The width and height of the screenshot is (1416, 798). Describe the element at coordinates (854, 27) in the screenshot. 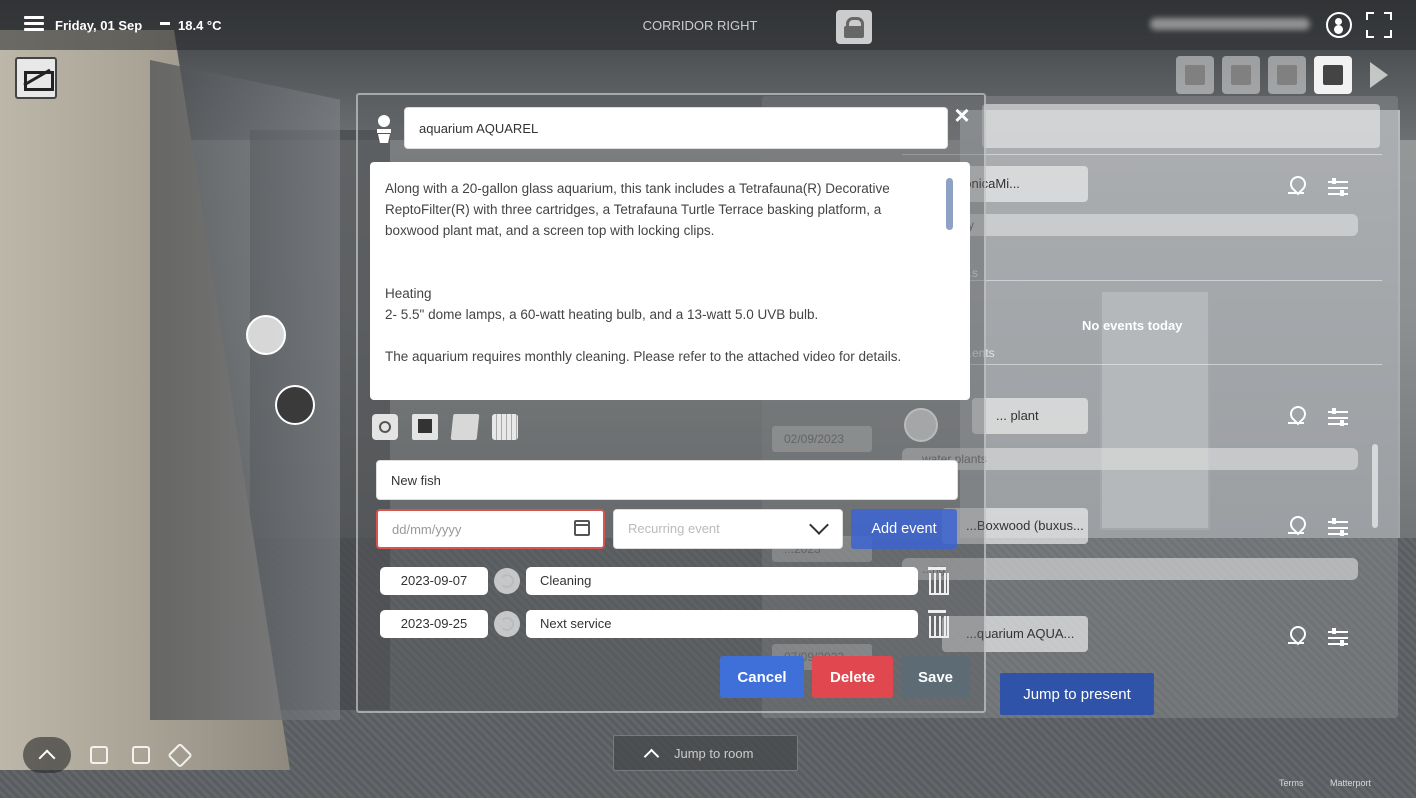

I see `lock-icon` at that location.